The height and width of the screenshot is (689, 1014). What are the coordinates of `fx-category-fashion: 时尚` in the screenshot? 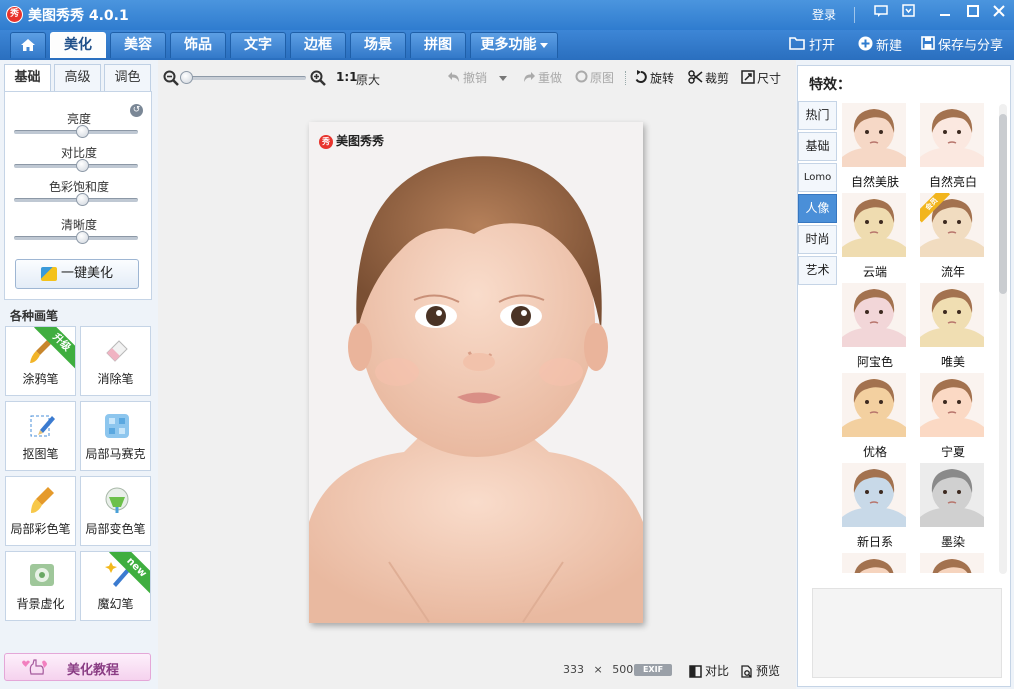 It's located at (817, 239).